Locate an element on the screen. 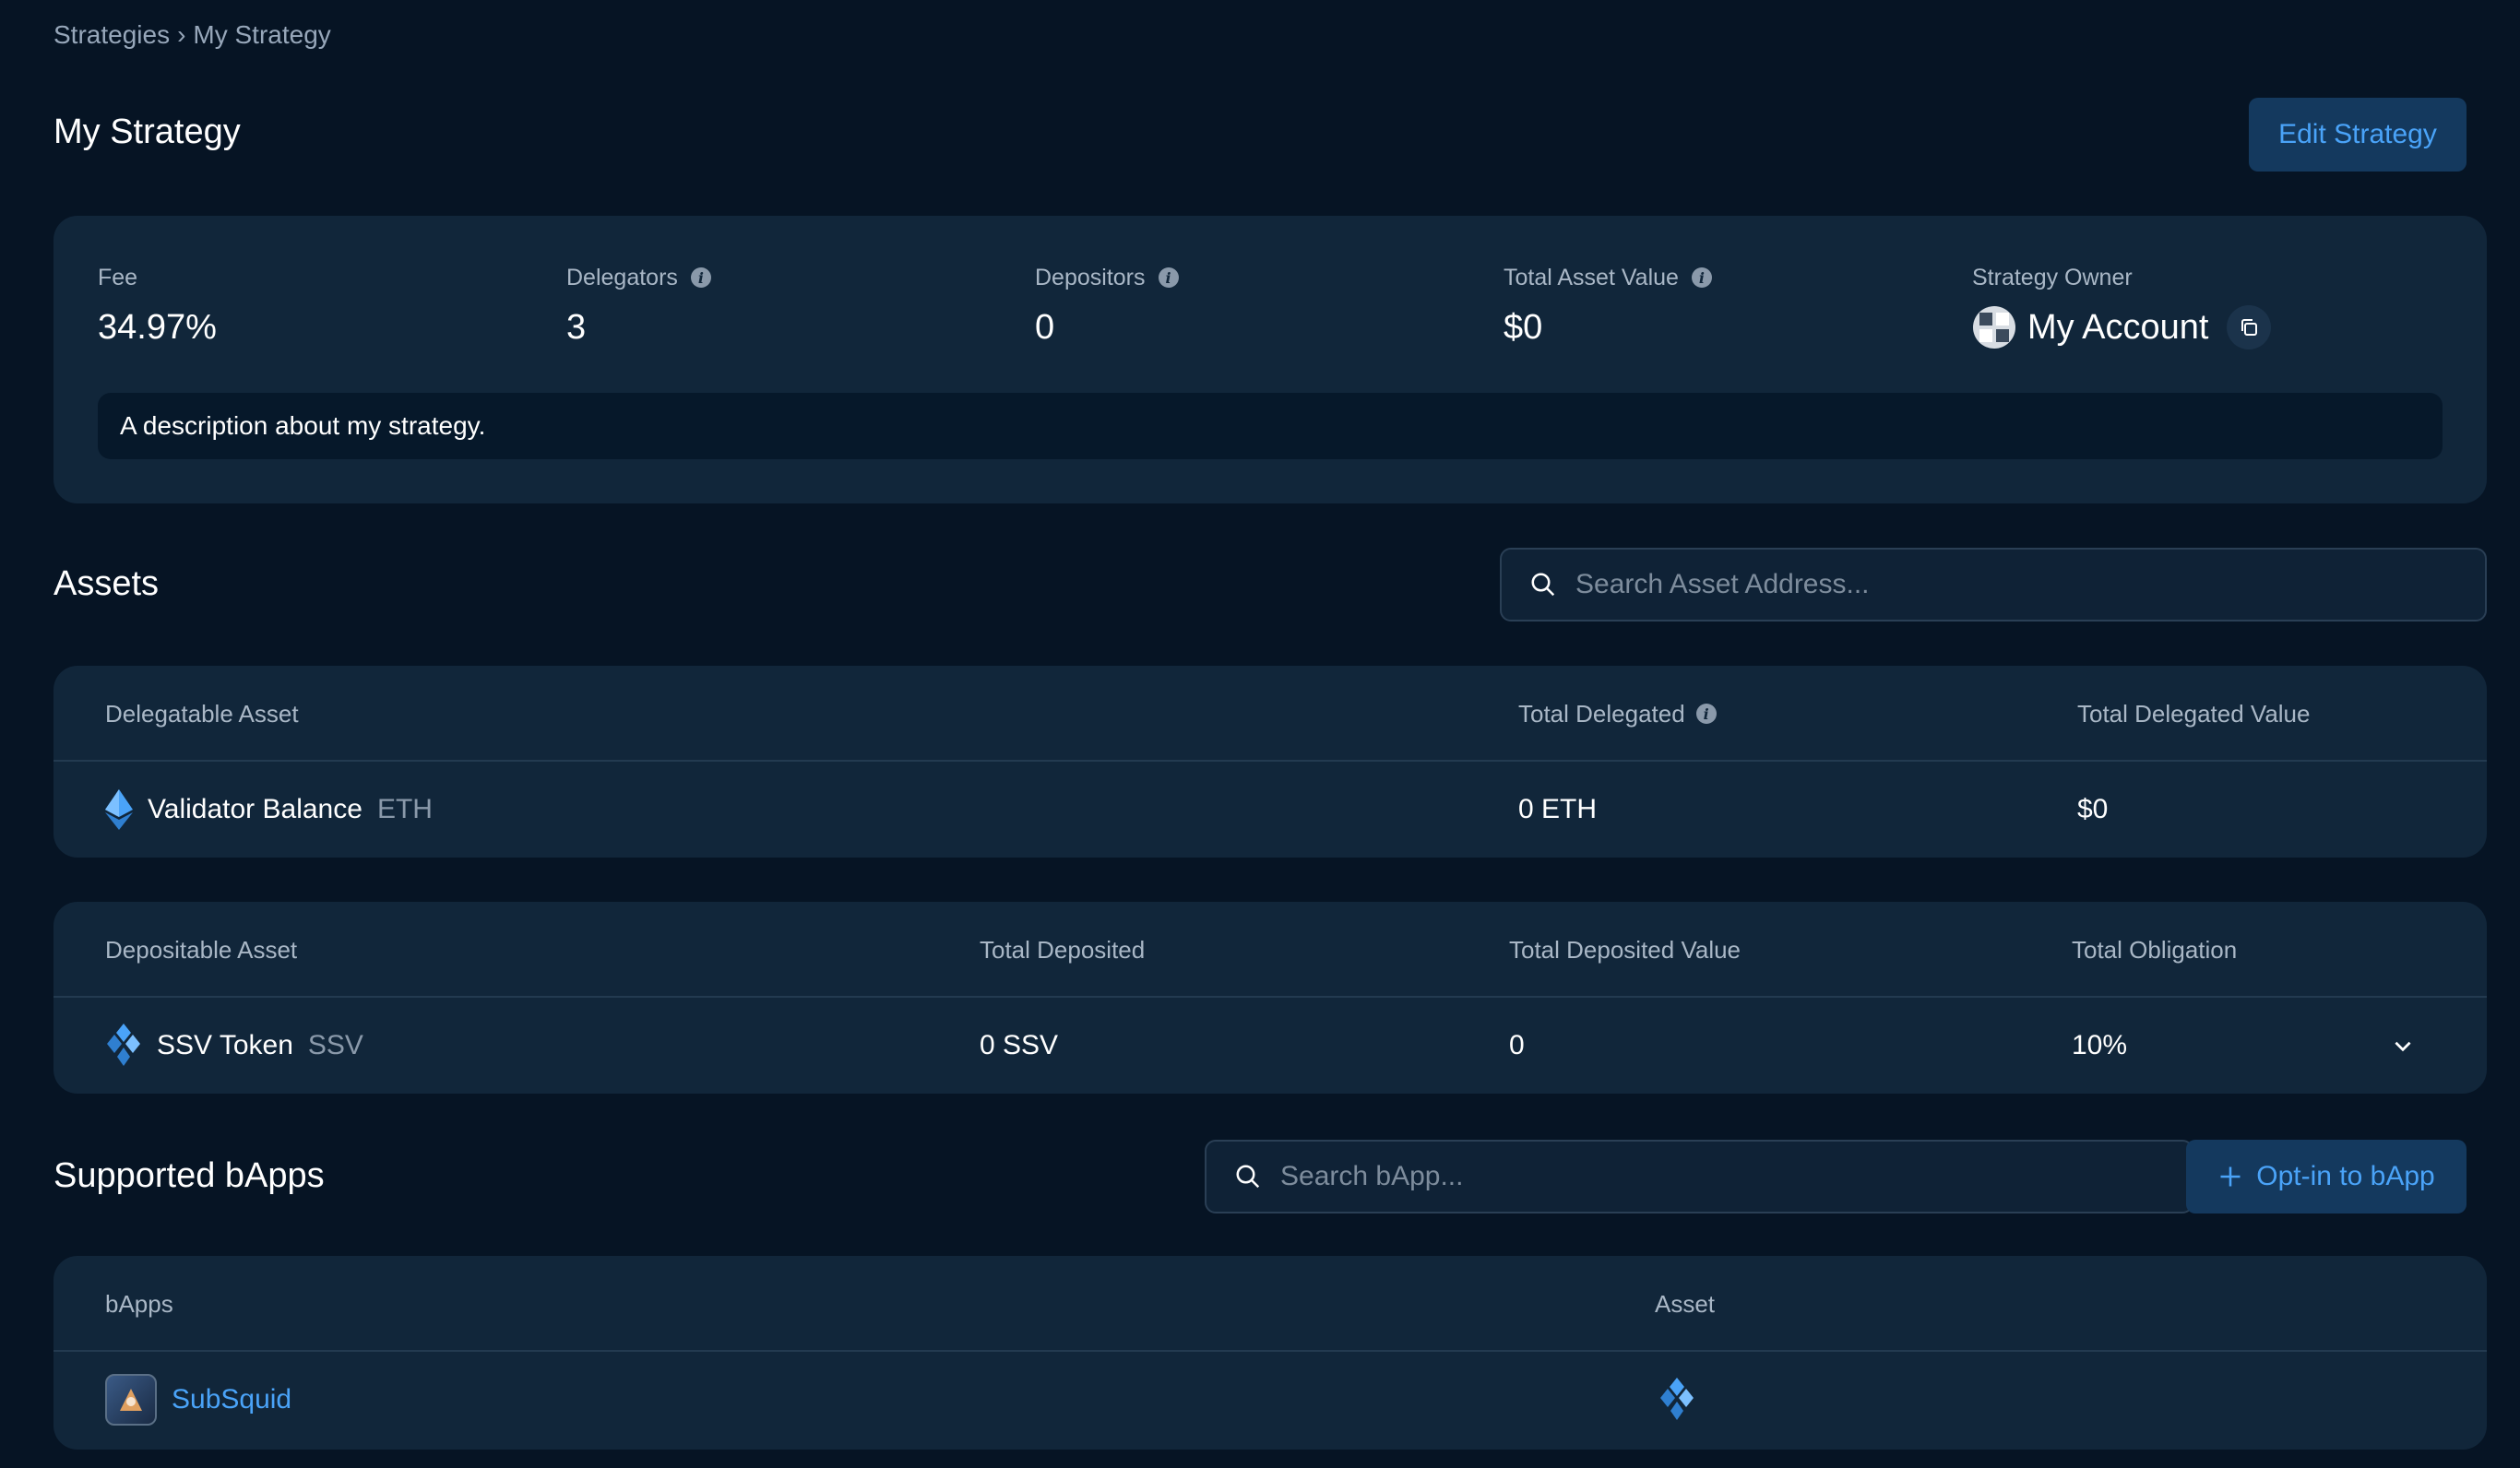 The height and width of the screenshot is (1468, 2520). page-title: My Strategy is located at coordinates (147, 131).